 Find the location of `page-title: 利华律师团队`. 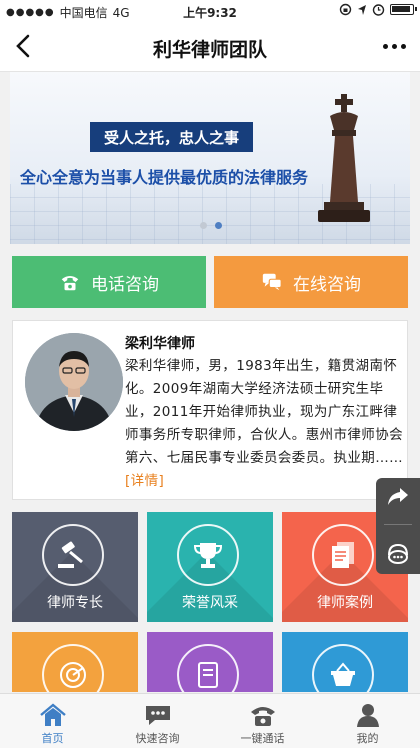

page-title: 利华律师团队 is located at coordinates (209, 50).